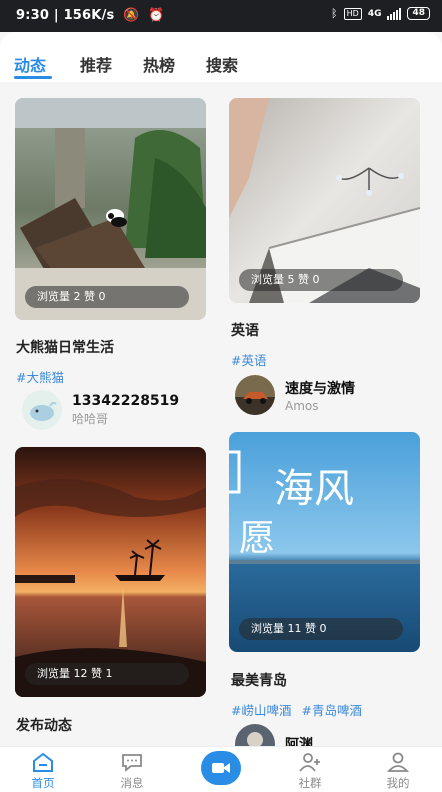  I want to click on post-tag: #崂山啤酒, so click(261, 710).